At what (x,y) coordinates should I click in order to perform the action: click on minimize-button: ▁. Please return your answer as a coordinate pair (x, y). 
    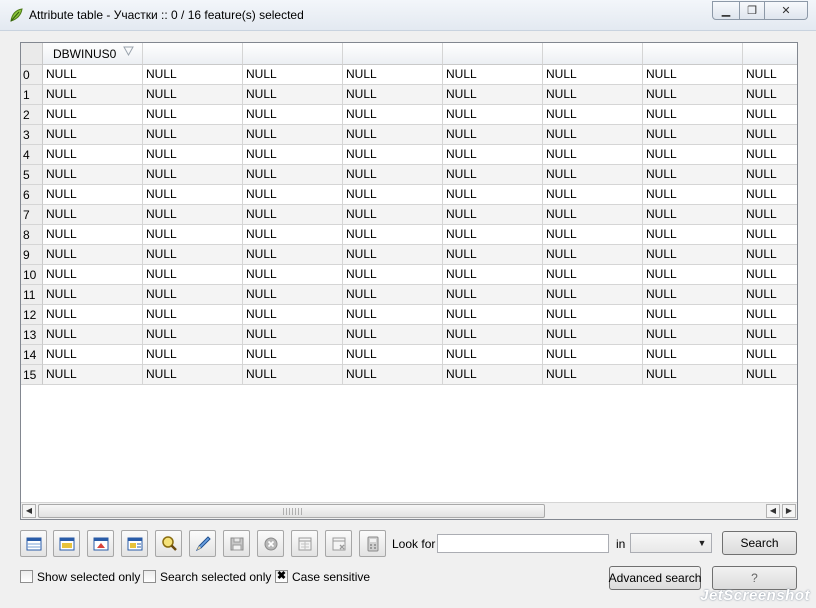
    Looking at the image, I should click on (726, 10).